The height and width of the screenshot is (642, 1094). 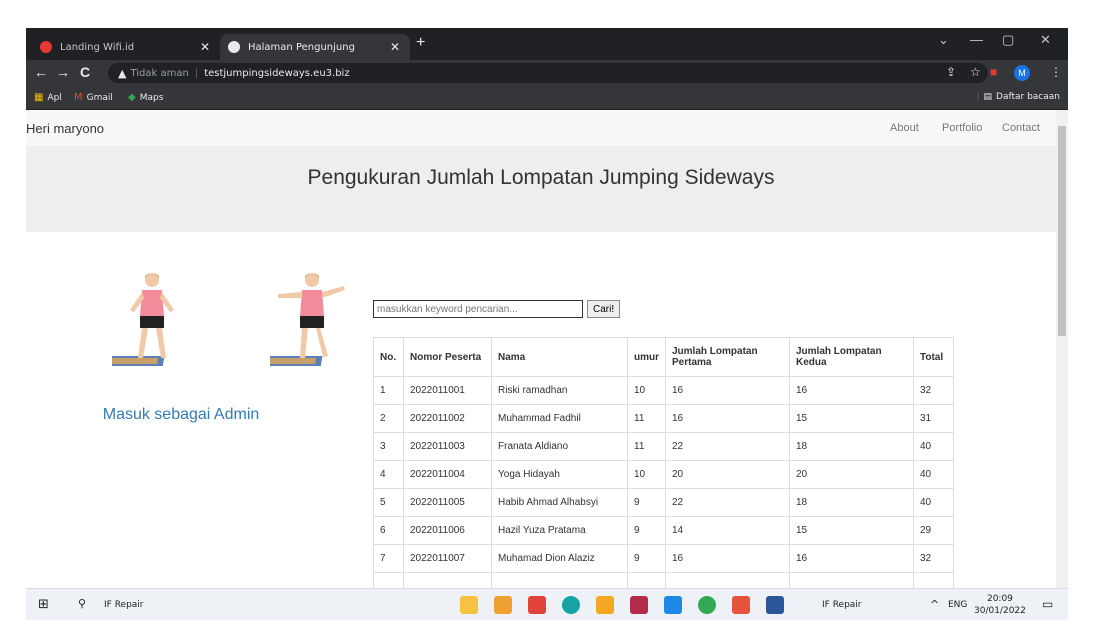 I want to click on security-label: Tidak aman, so click(x=159, y=73).